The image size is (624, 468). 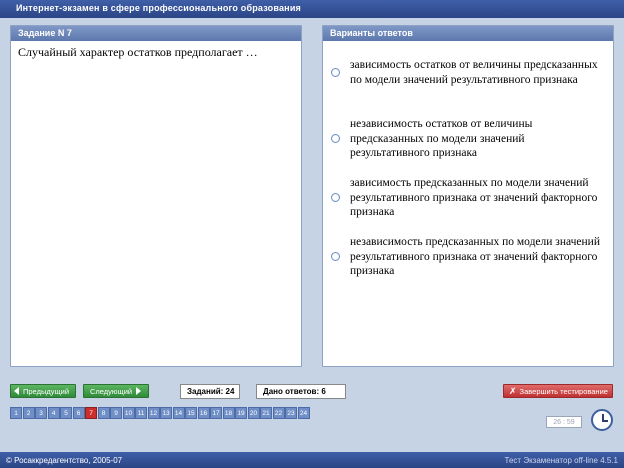 I want to click on arrow-left-icon, so click(x=16, y=391).